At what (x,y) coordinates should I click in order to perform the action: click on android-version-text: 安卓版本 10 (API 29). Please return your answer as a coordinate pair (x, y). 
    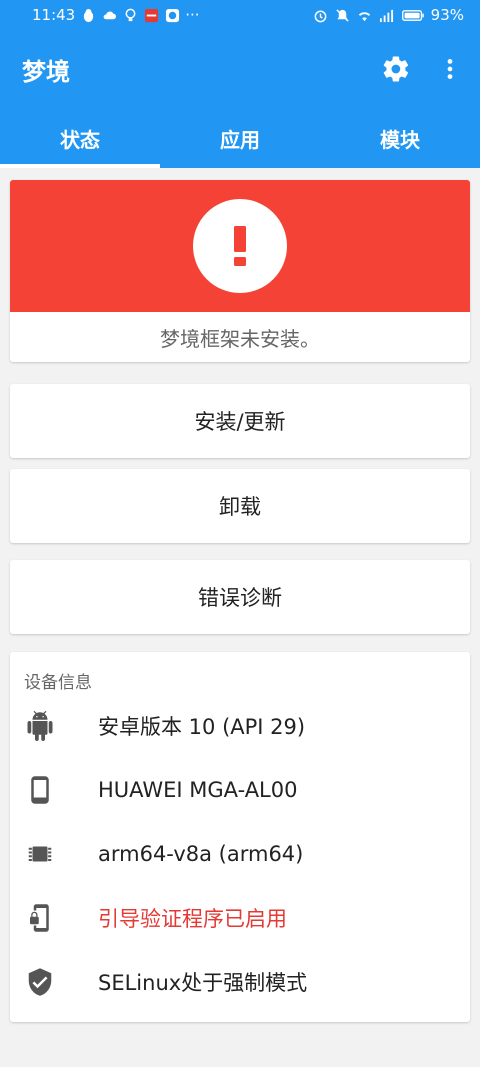
    Looking at the image, I should click on (202, 727).